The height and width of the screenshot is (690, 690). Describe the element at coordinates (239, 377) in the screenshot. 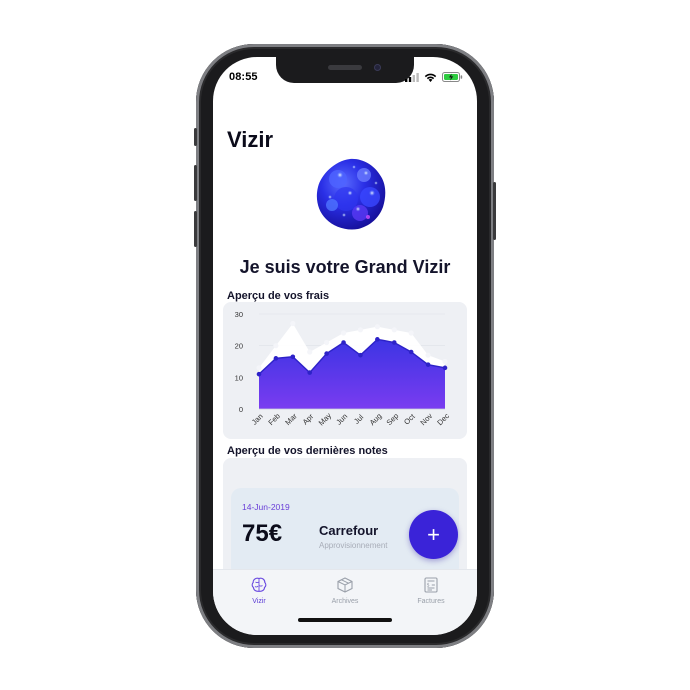

I see `y-tick-label: 10` at that location.